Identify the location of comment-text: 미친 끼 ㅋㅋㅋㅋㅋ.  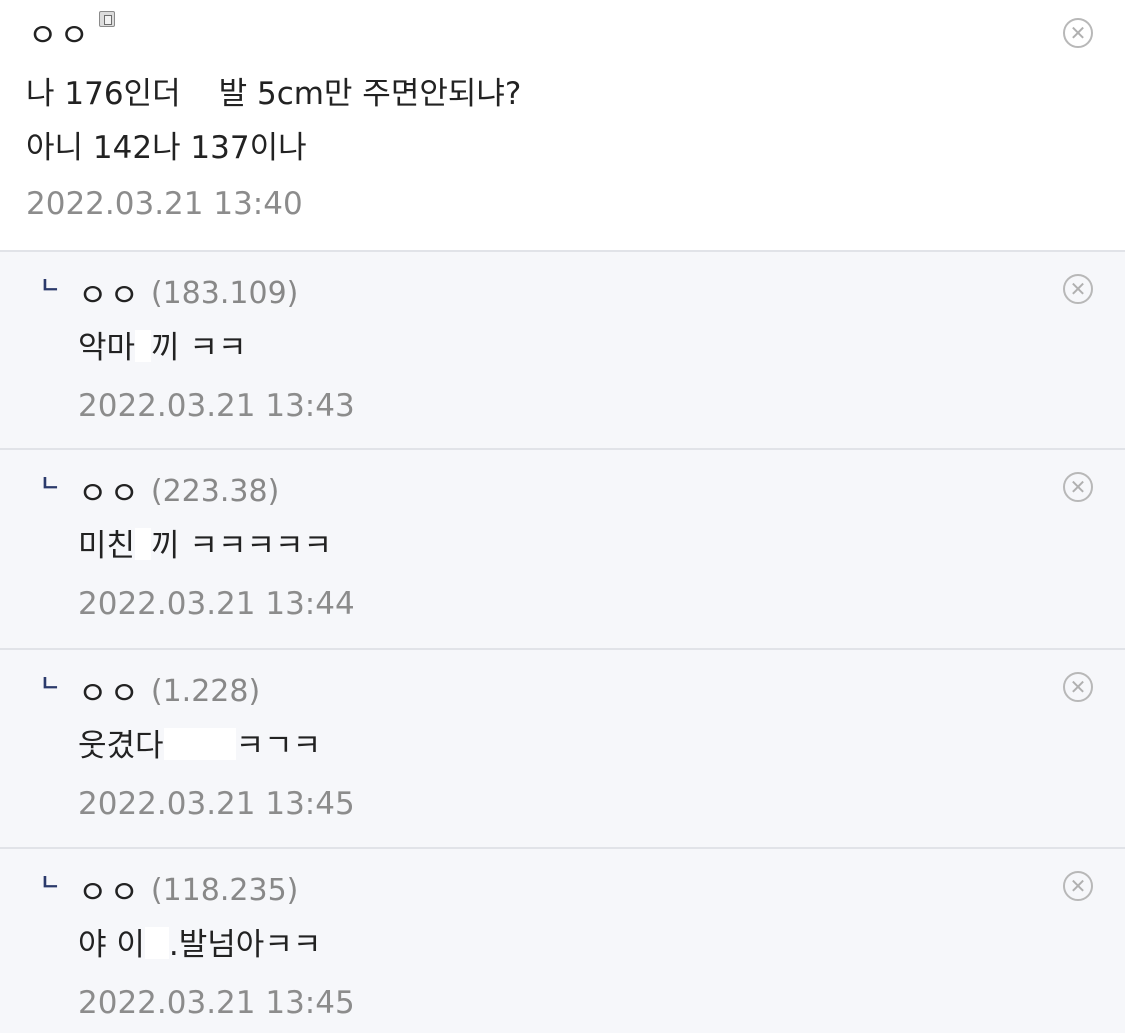
(205, 546).